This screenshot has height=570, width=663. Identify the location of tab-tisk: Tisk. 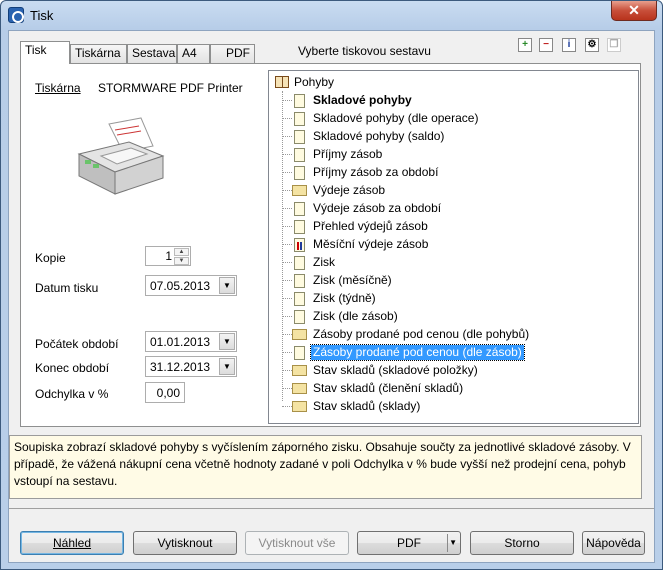
(45, 52).